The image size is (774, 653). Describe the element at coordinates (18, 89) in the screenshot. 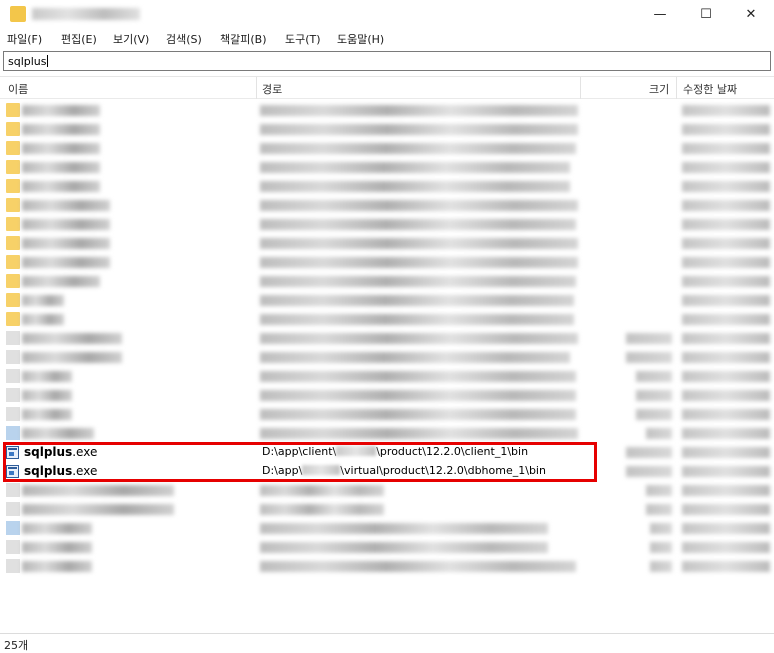

I see `column-header-name: 이름` at that location.